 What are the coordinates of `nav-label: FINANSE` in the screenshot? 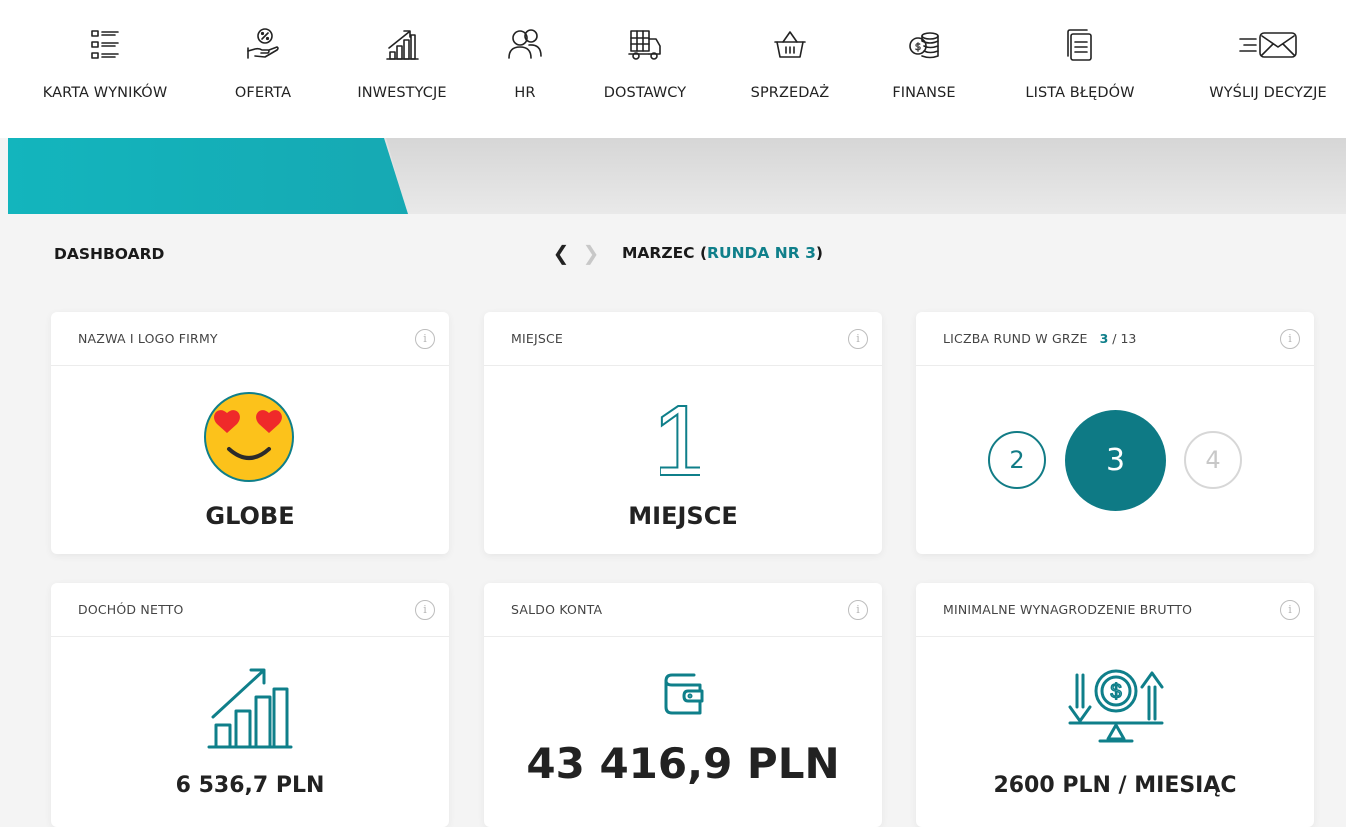 It's located at (924, 93).